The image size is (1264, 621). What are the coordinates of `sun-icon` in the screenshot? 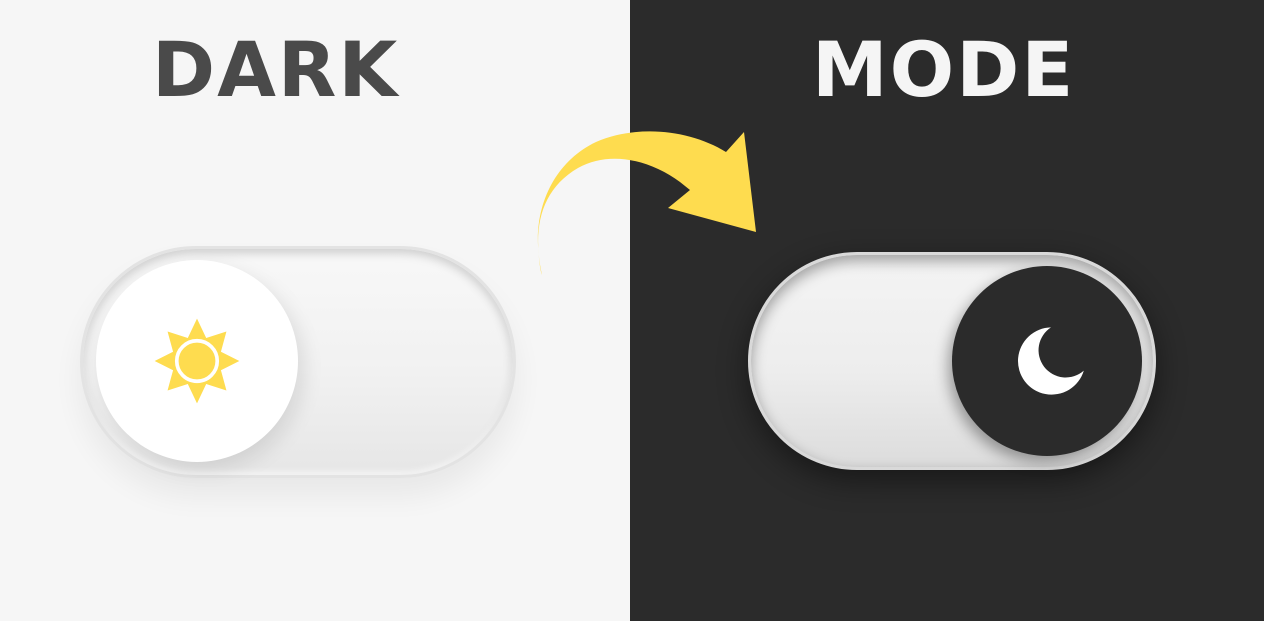 It's located at (197, 361).